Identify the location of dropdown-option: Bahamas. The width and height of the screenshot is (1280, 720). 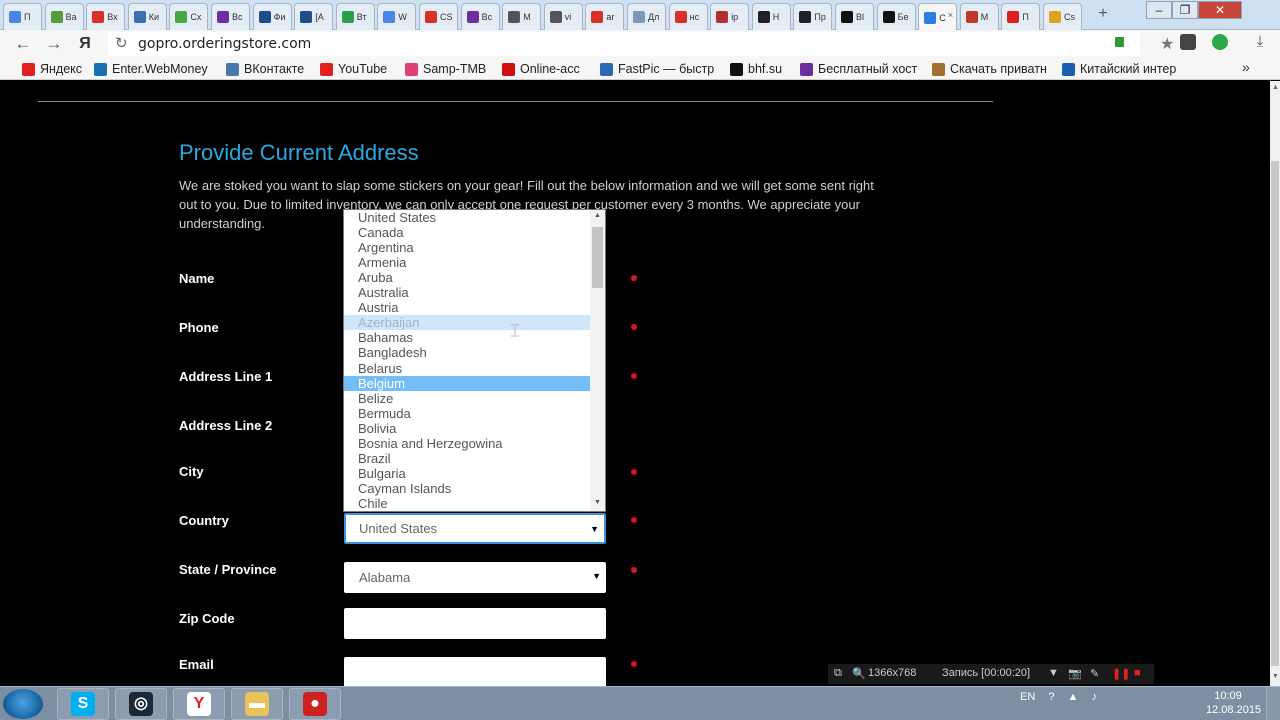
(467, 337).